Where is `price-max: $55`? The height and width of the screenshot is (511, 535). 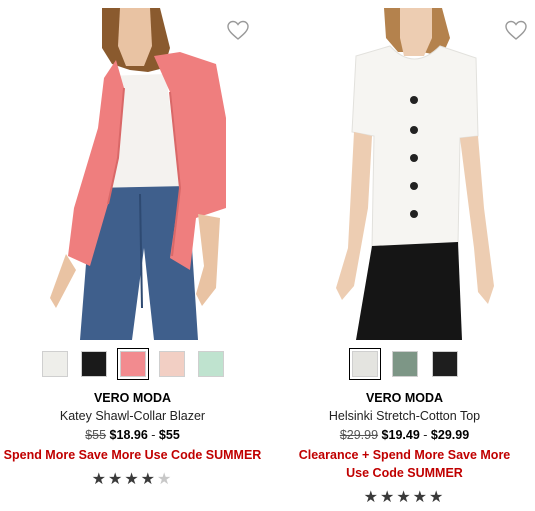 price-max: $55 is located at coordinates (169, 435).